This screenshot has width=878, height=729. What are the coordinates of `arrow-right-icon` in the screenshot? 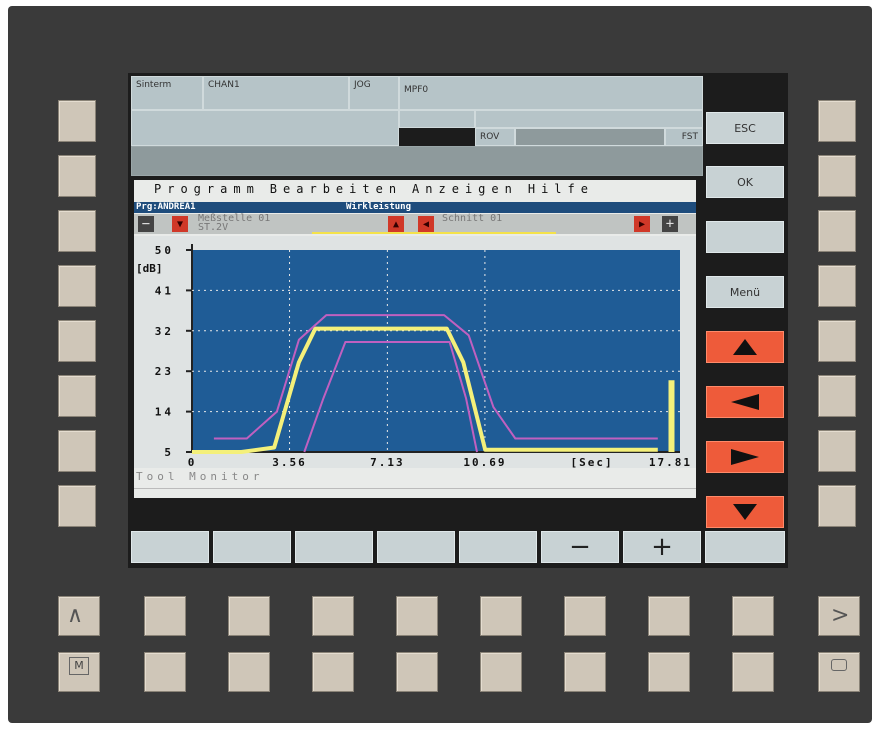 It's located at (745, 457).